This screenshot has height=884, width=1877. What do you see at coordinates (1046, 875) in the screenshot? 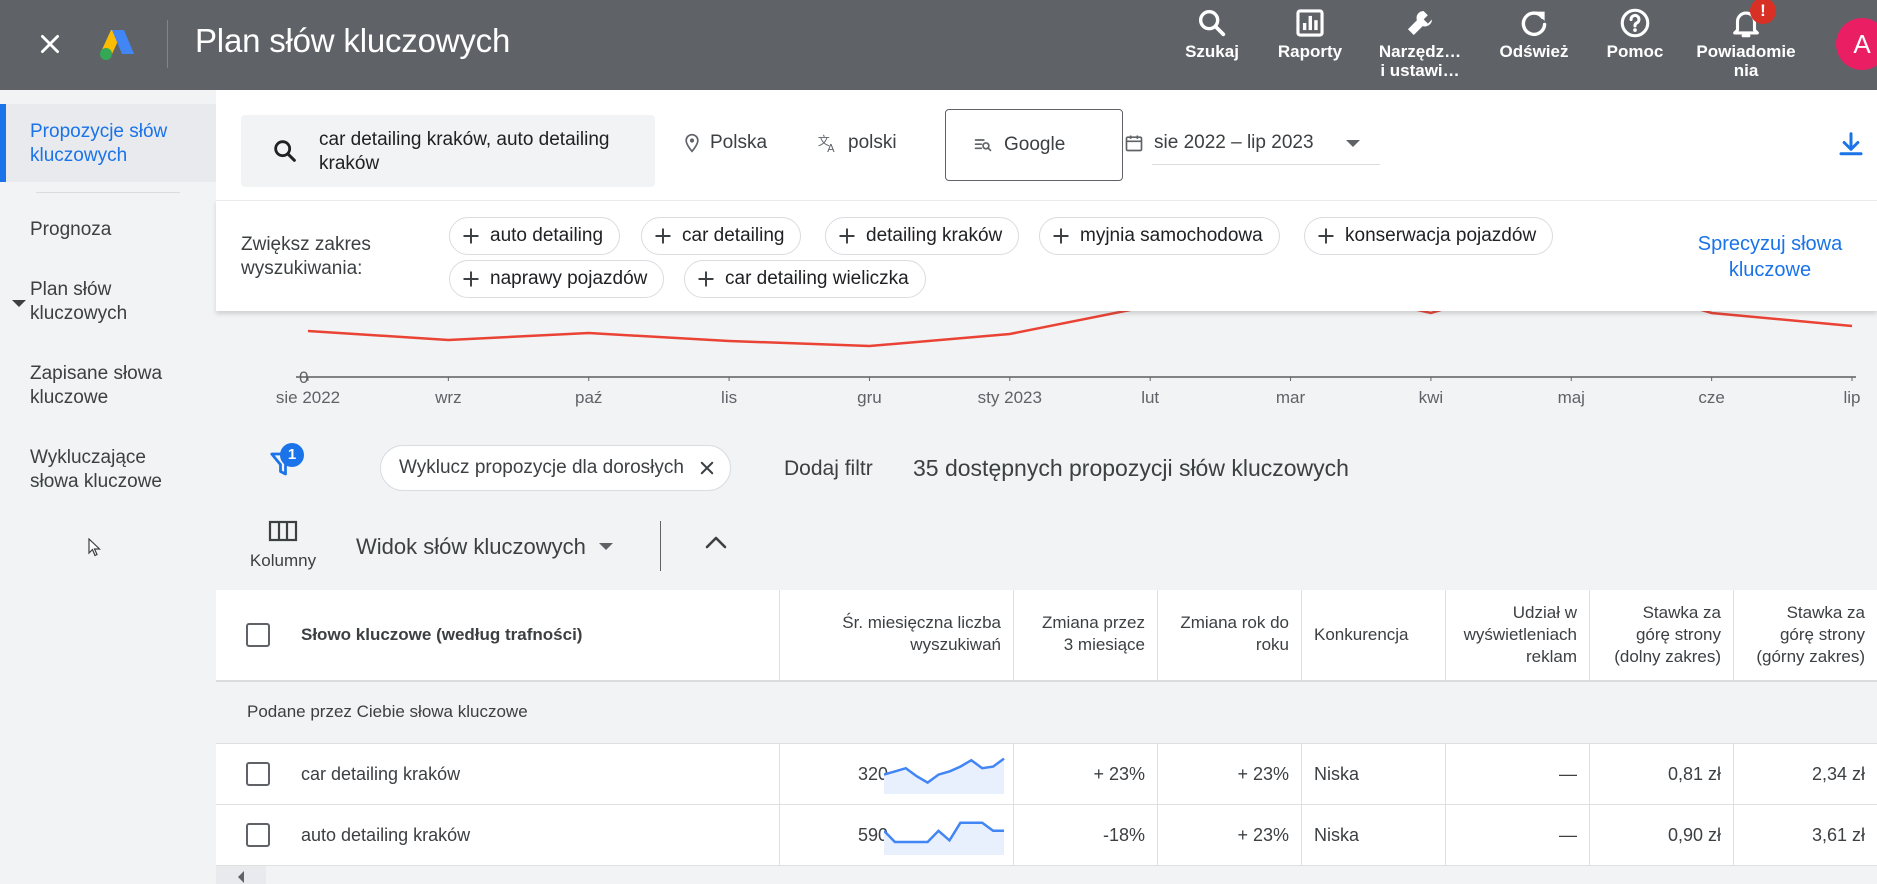
I see `horizontal-scrollbar` at bounding box center [1046, 875].